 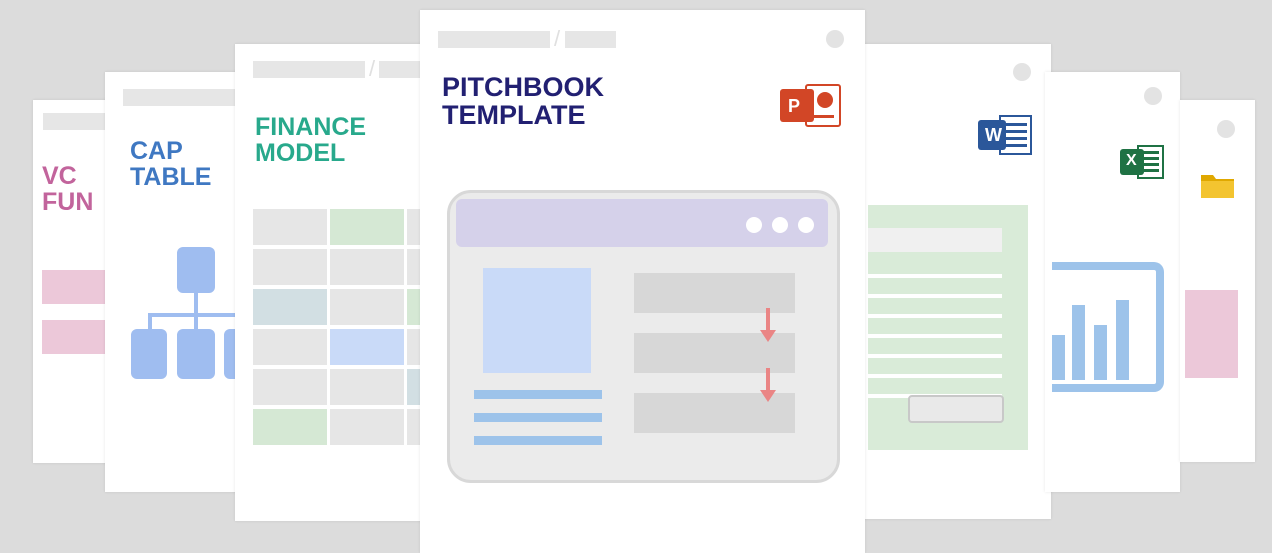 I want to click on folder-card, so click(x=1217, y=281).